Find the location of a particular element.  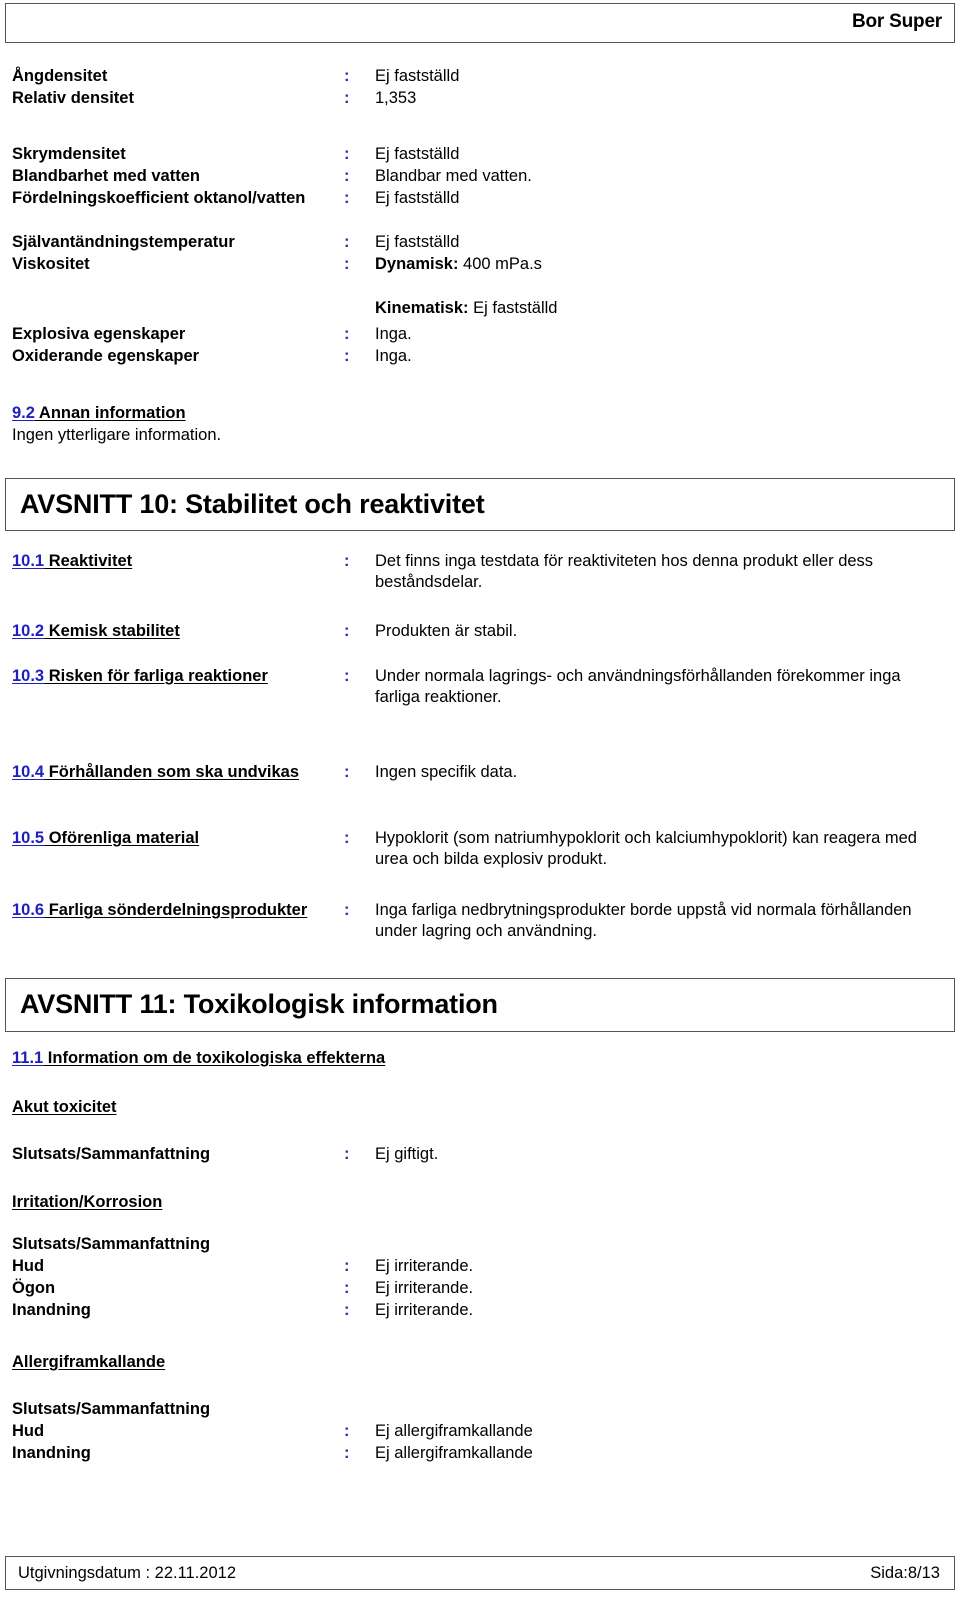

subsection-number: 10.6 is located at coordinates (28, 910).